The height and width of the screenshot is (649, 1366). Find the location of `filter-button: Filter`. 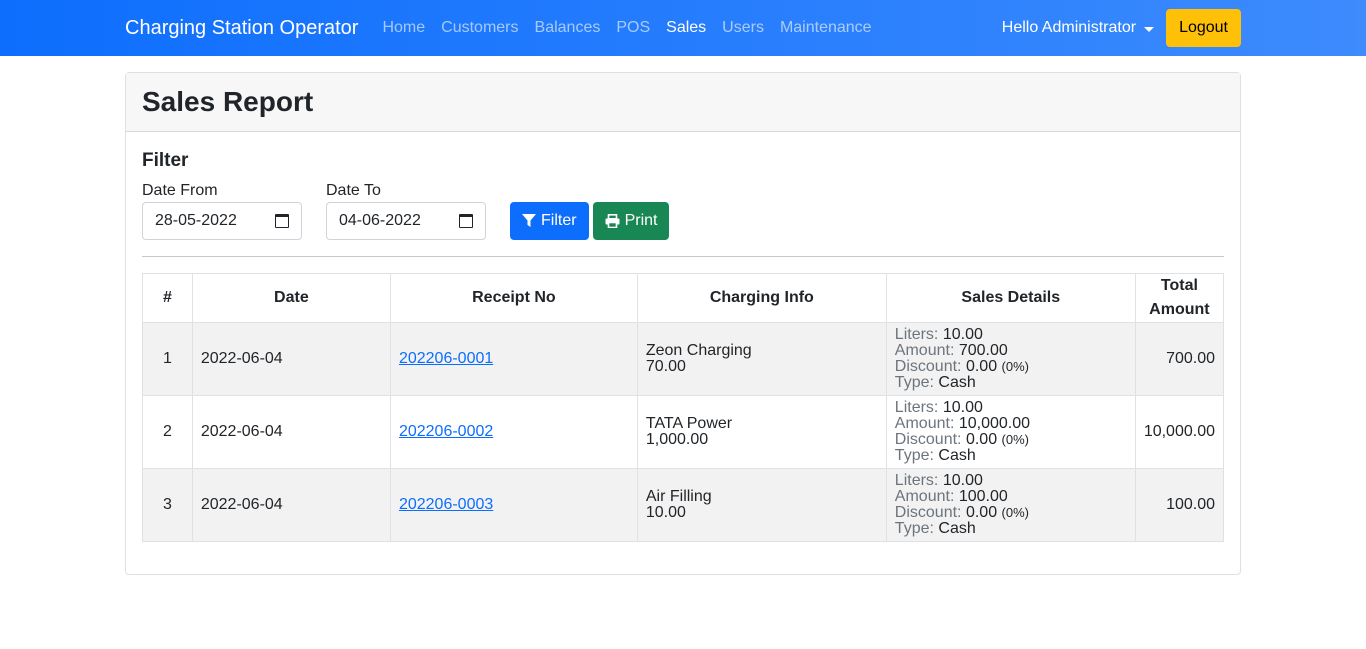

filter-button: Filter is located at coordinates (549, 221).